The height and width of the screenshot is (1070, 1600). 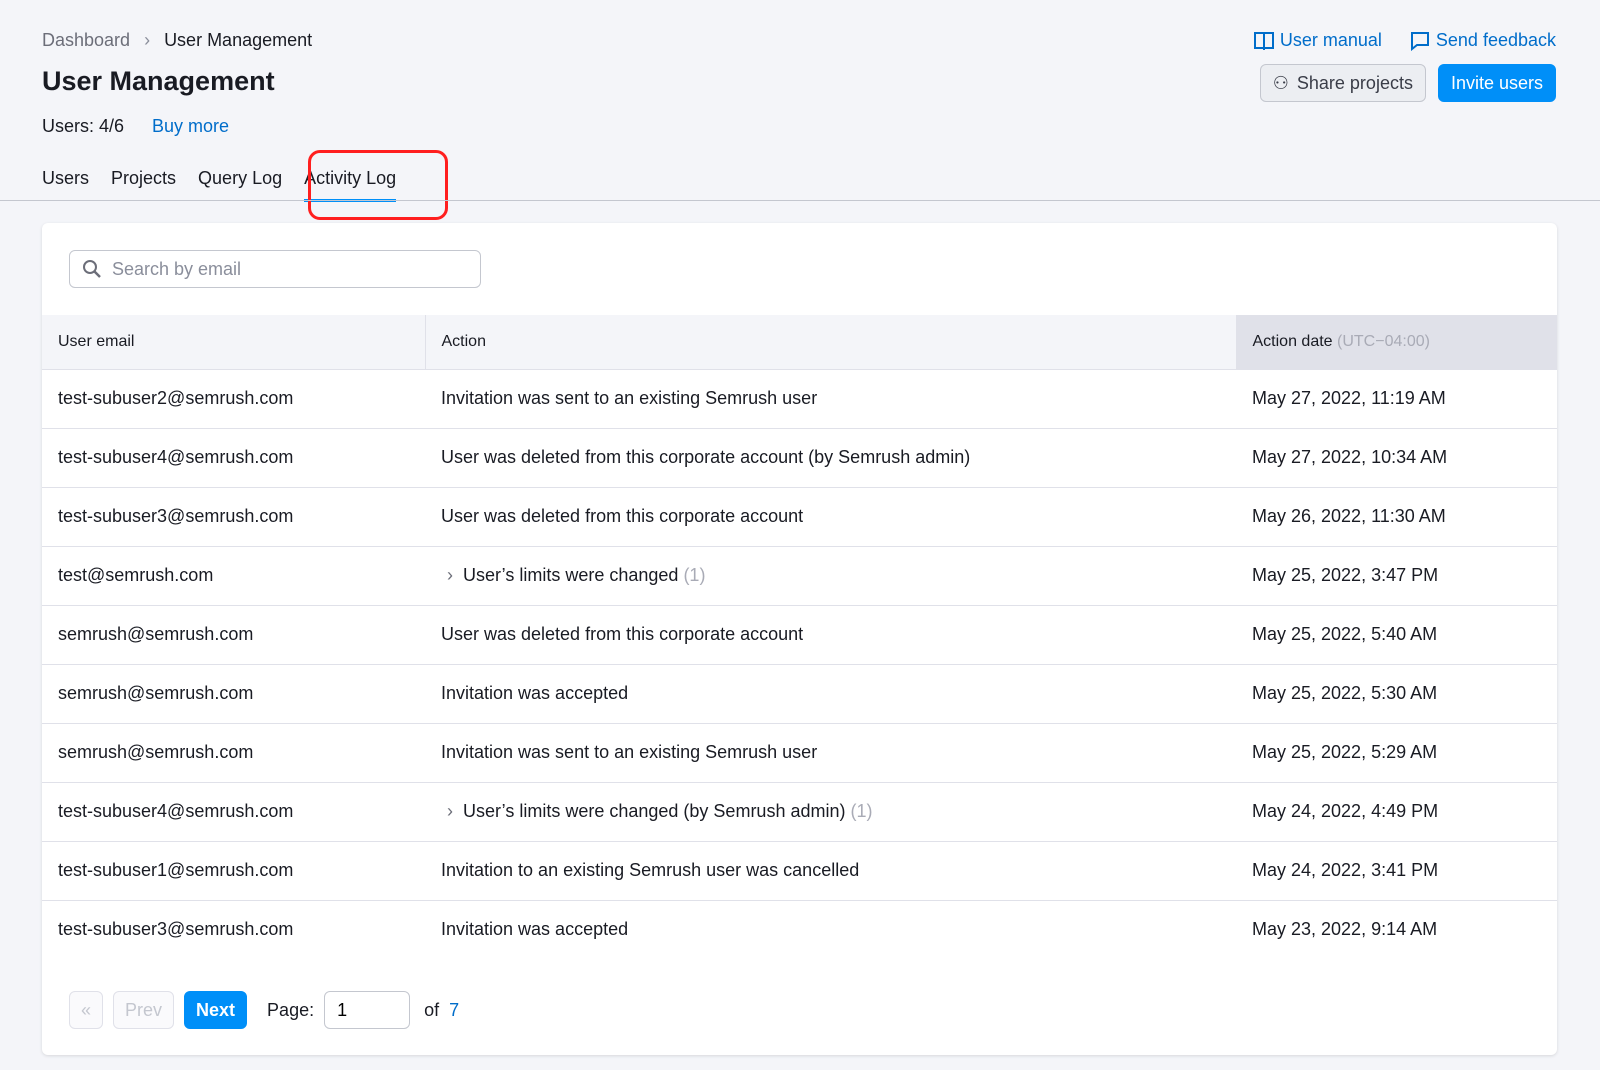 I want to click on cell-date: May 24, 2022, 4:49 PM, so click(x=1396, y=811).